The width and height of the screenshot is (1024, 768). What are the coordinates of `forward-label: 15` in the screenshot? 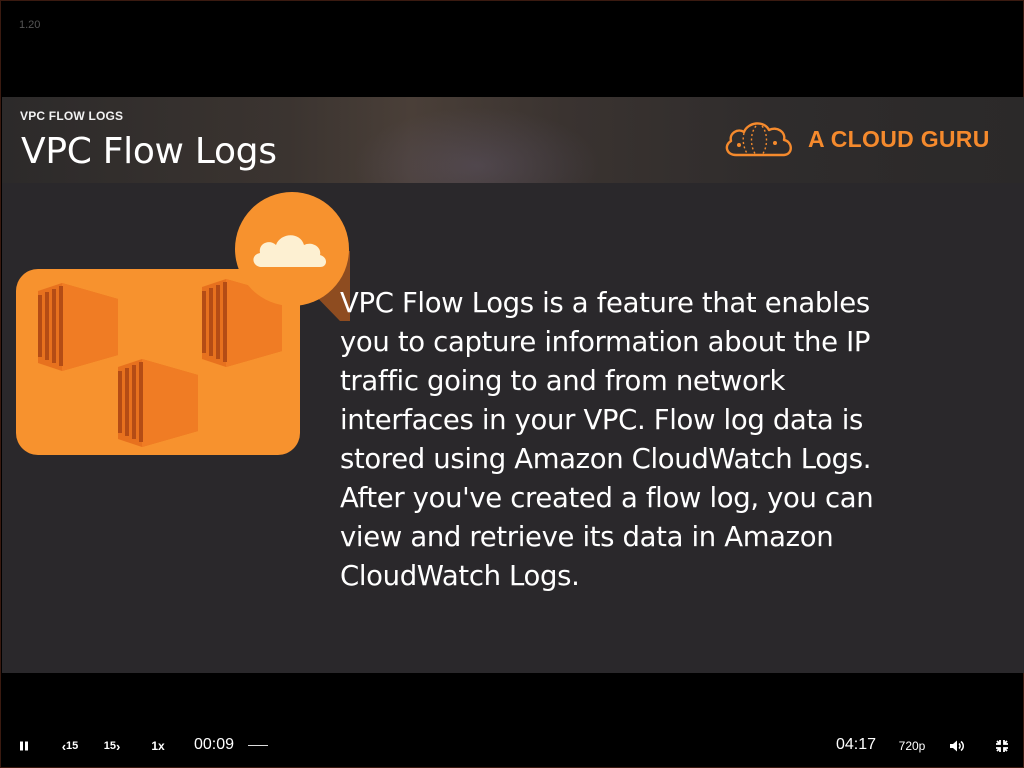 It's located at (109, 746).